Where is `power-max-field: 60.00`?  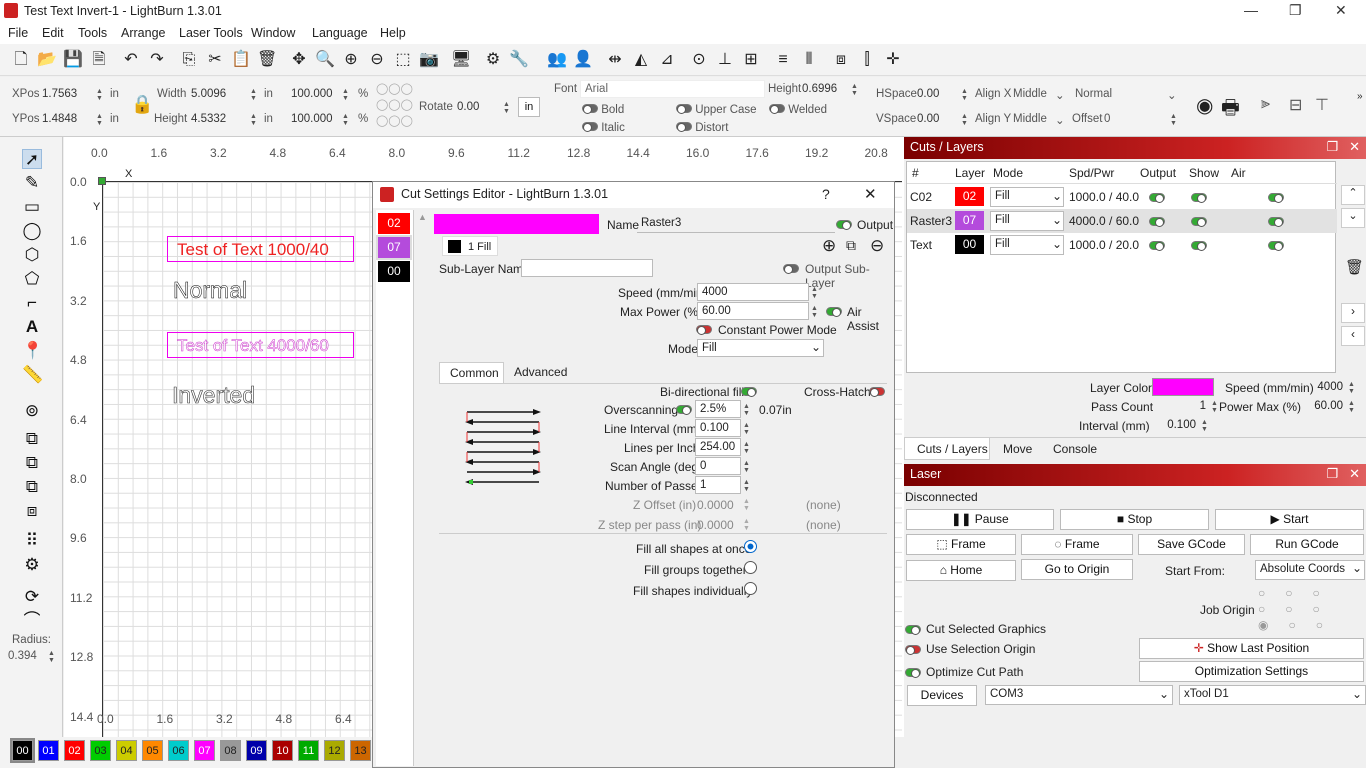 power-max-field: 60.00 is located at coordinates (1324, 407).